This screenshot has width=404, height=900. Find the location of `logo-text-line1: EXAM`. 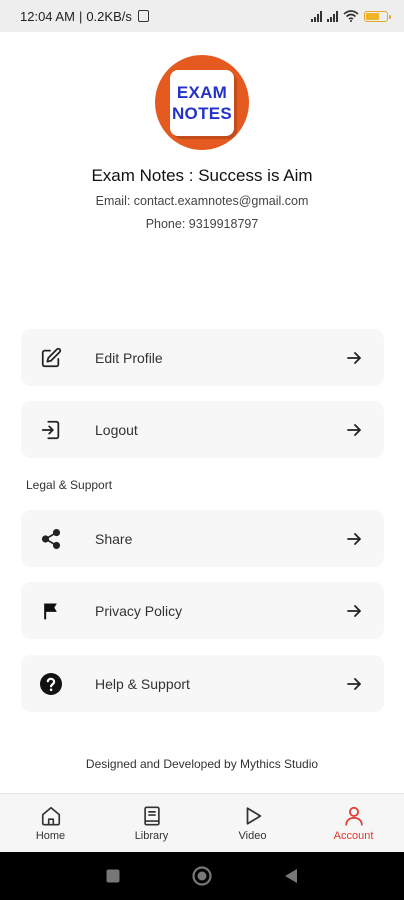

logo-text-line1: EXAM is located at coordinates (202, 92).